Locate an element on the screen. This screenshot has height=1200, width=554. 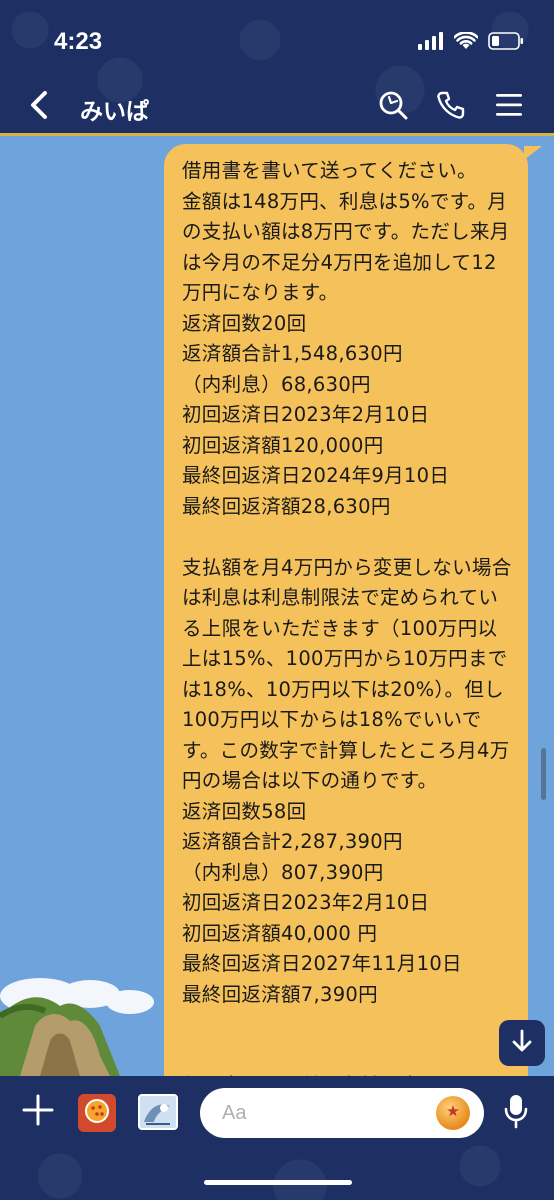
arrow-down-icon is located at coordinates (522, 1043).